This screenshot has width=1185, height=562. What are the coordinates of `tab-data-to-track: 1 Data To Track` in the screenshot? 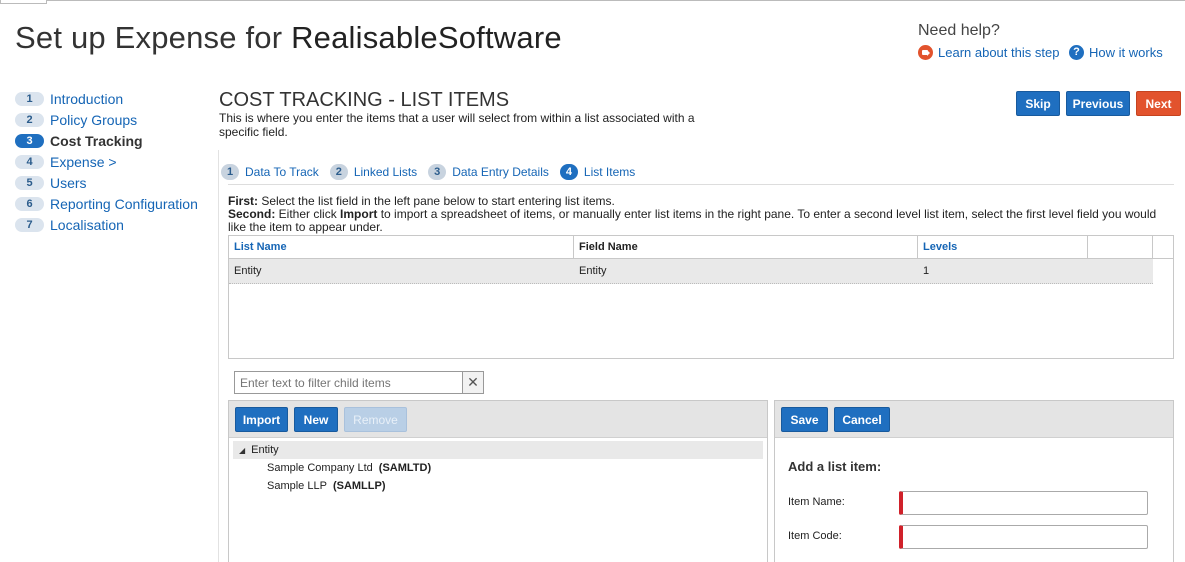 It's located at (270, 172).